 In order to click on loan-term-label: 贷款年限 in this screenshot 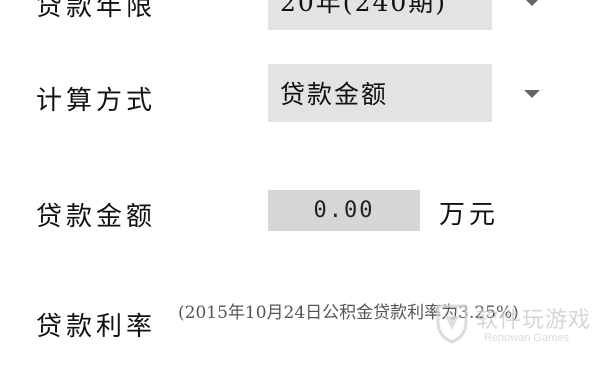, I will do `click(96, 11)`.